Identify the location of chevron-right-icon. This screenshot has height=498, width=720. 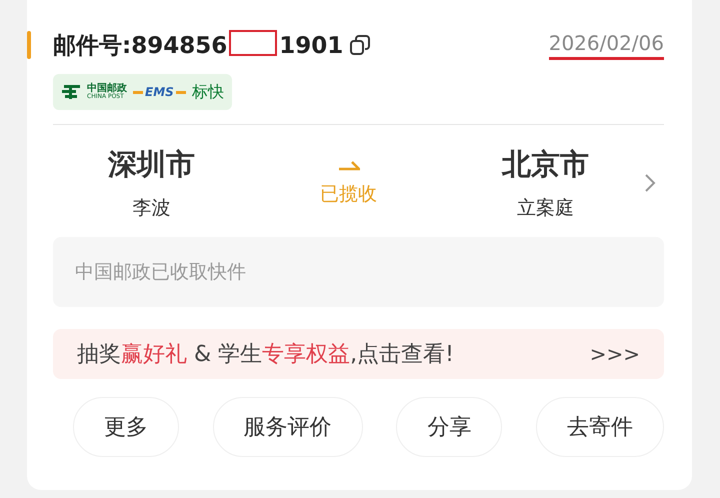
(650, 183).